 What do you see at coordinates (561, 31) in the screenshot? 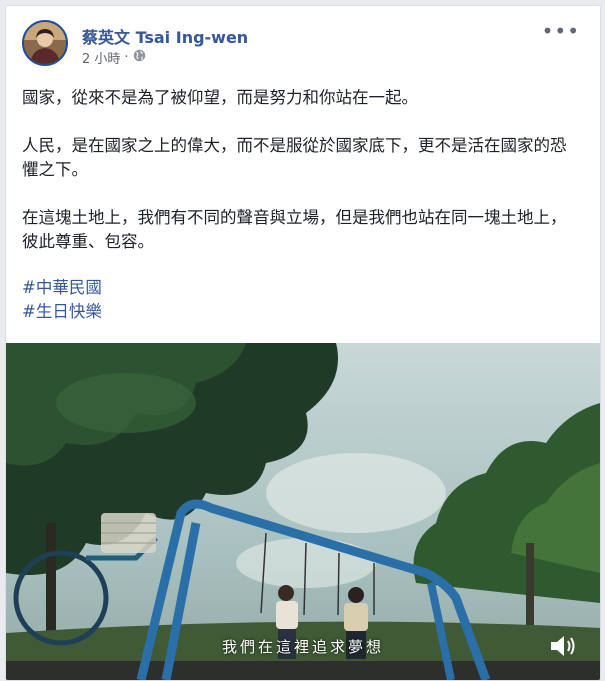
I see `more-options-icon: •••` at bounding box center [561, 31].